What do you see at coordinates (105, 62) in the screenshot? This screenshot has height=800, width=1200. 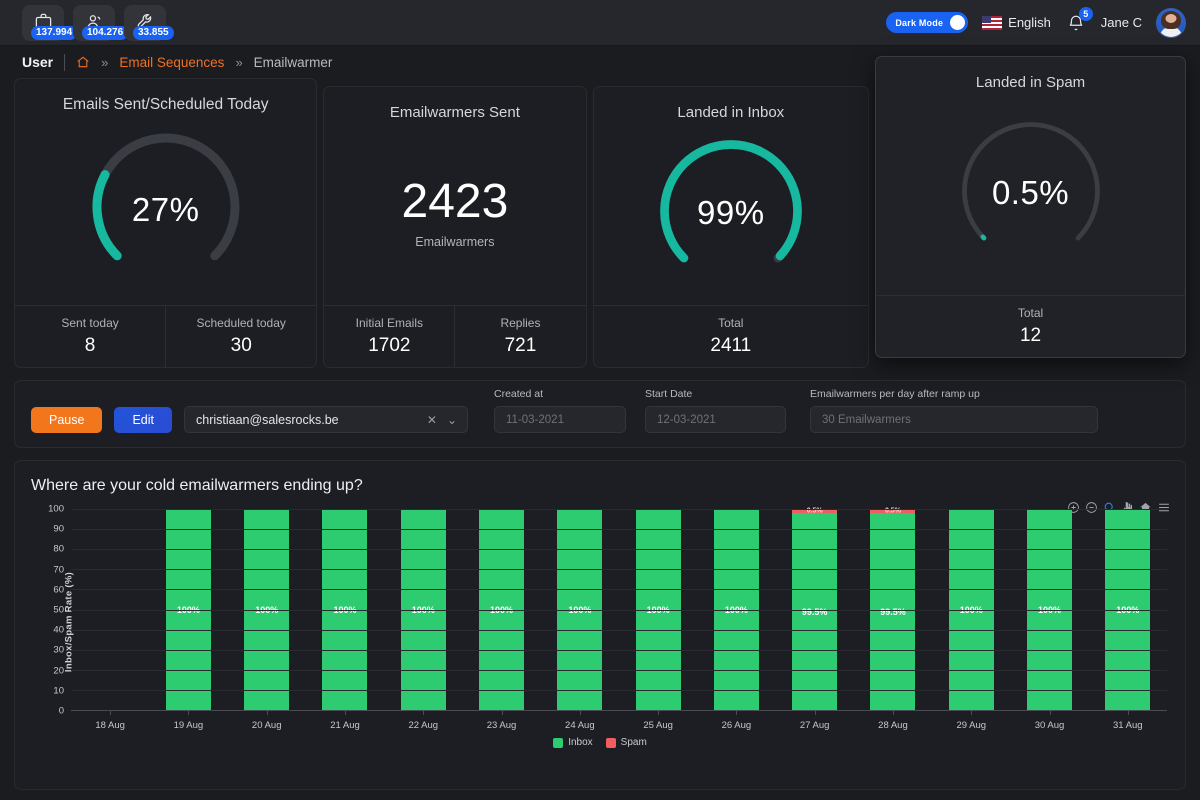 I see `breadcrumb-arrow-1: »` at bounding box center [105, 62].